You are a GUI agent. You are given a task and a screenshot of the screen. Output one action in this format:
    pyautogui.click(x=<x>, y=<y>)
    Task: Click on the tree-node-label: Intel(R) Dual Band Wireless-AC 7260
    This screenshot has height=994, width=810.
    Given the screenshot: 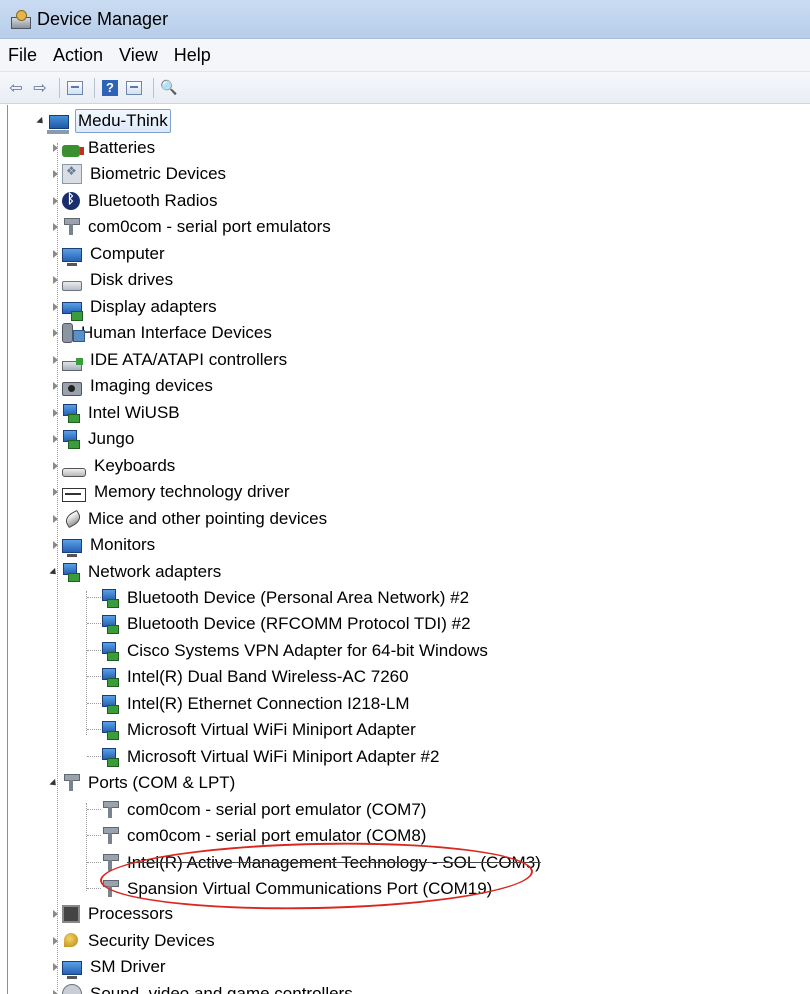 What is the action you would take?
    pyautogui.click(x=268, y=676)
    